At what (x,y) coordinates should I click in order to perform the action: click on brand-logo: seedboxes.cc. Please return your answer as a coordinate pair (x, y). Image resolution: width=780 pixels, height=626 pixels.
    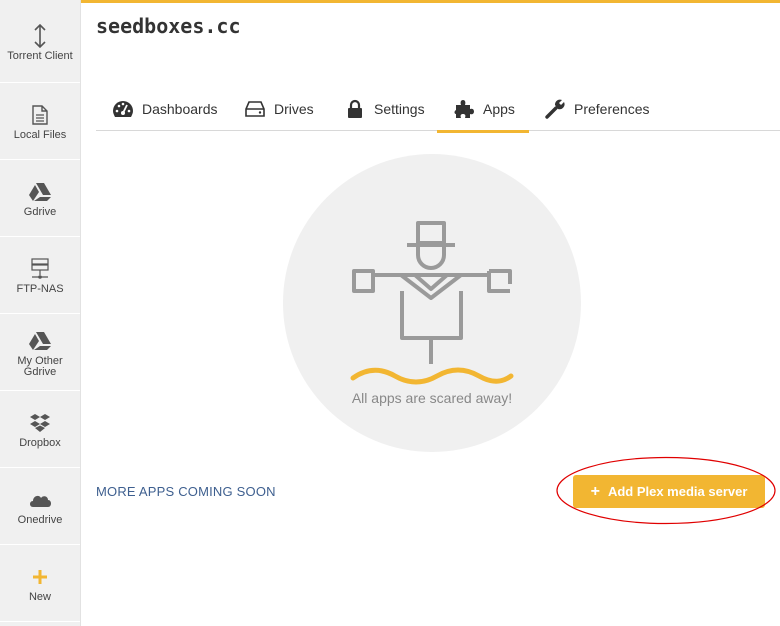
    Looking at the image, I should click on (168, 26).